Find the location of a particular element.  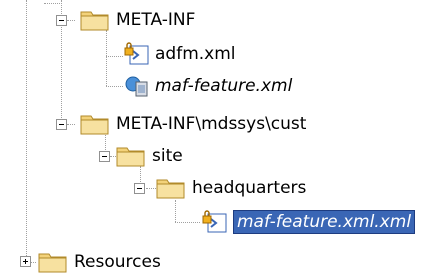

tree-item-label: adfm.xml is located at coordinates (195, 54).